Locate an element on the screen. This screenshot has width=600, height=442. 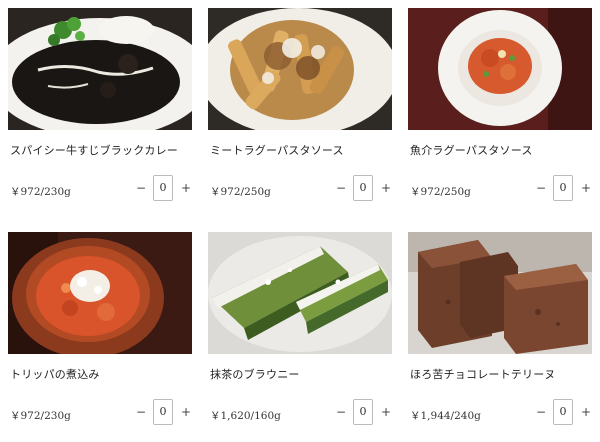
product-name: 抹茶のブラウニー is located at coordinates (255, 374).